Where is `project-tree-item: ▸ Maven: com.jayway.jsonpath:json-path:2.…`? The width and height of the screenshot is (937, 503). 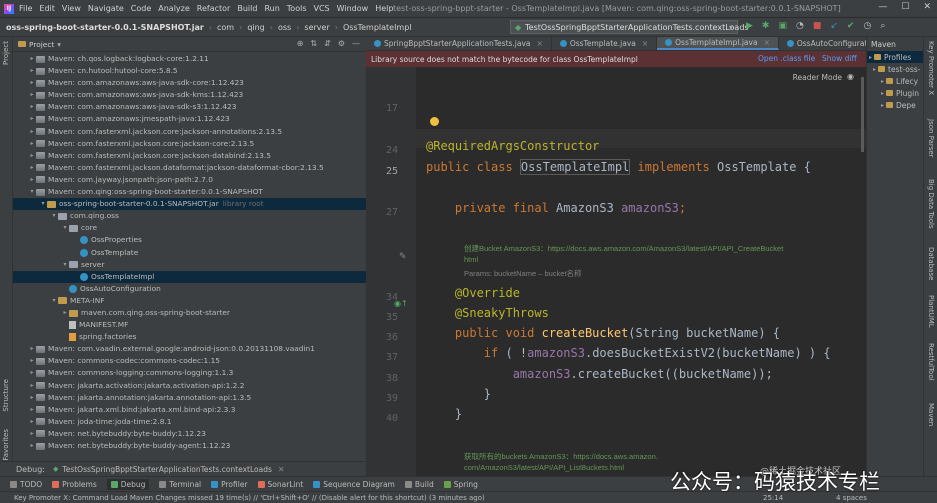 project-tree-item: ▸ Maven: com.jayway.jsonpath:json-path:2.… is located at coordinates (189, 180).